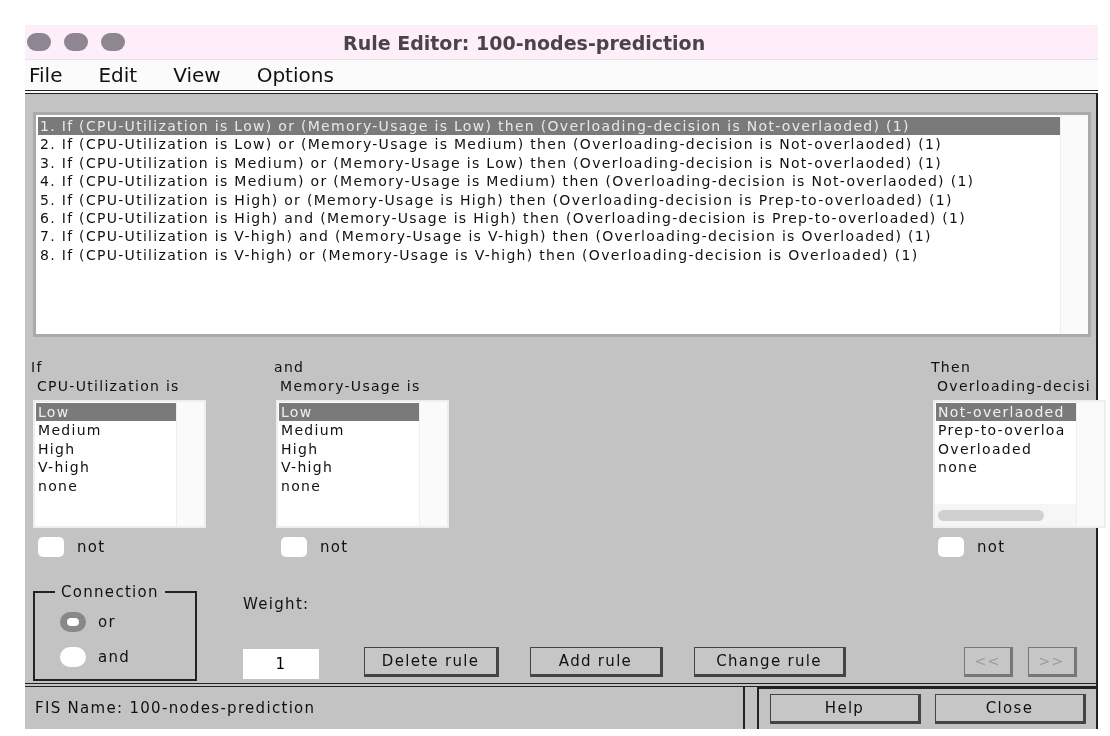 This screenshot has width=1110, height=736. What do you see at coordinates (524, 43) in the screenshot?
I see `window-title: Rule Editor: 100-nodes-prediction` at bounding box center [524, 43].